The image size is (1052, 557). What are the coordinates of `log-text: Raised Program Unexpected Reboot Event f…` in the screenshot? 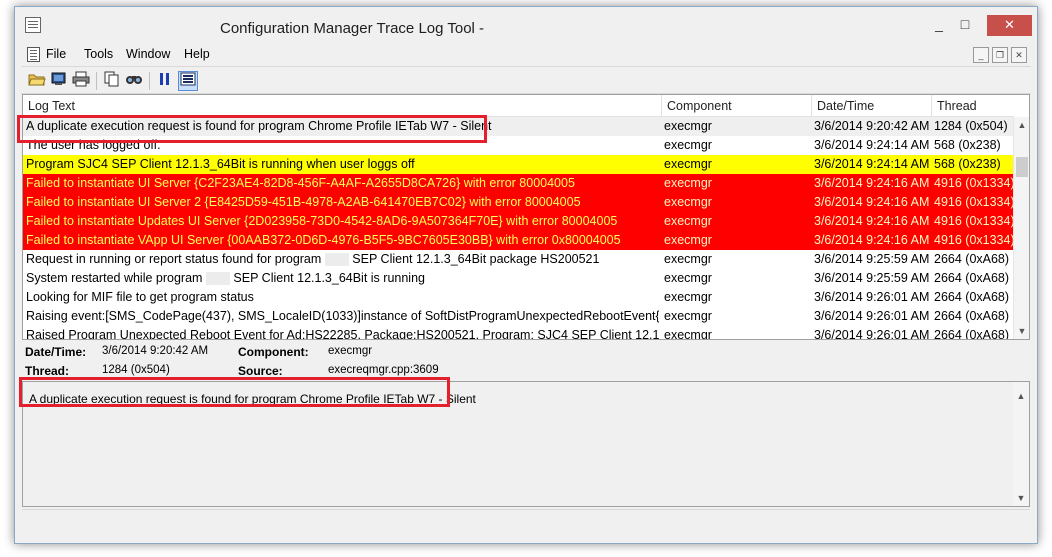 It's located at (342, 334).